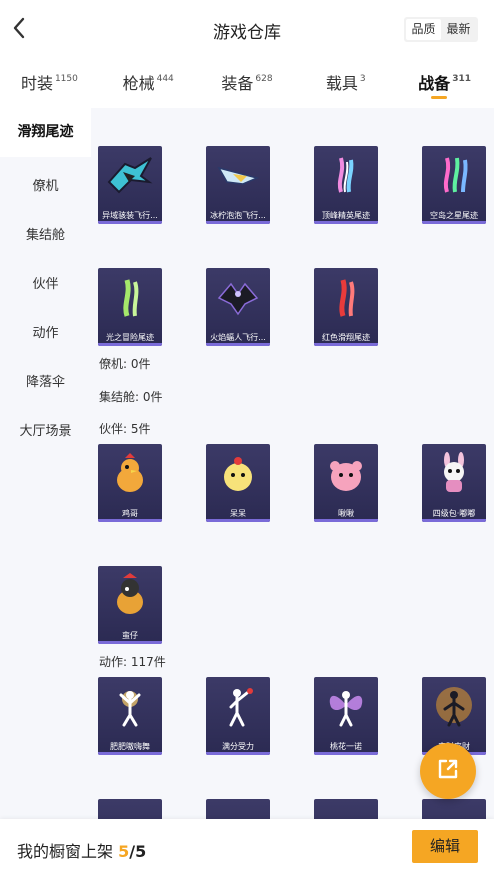  What do you see at coordinates (346, 513) in the screenshot?
I see `item-name: 啾啾` at bounding box center [346, 513].